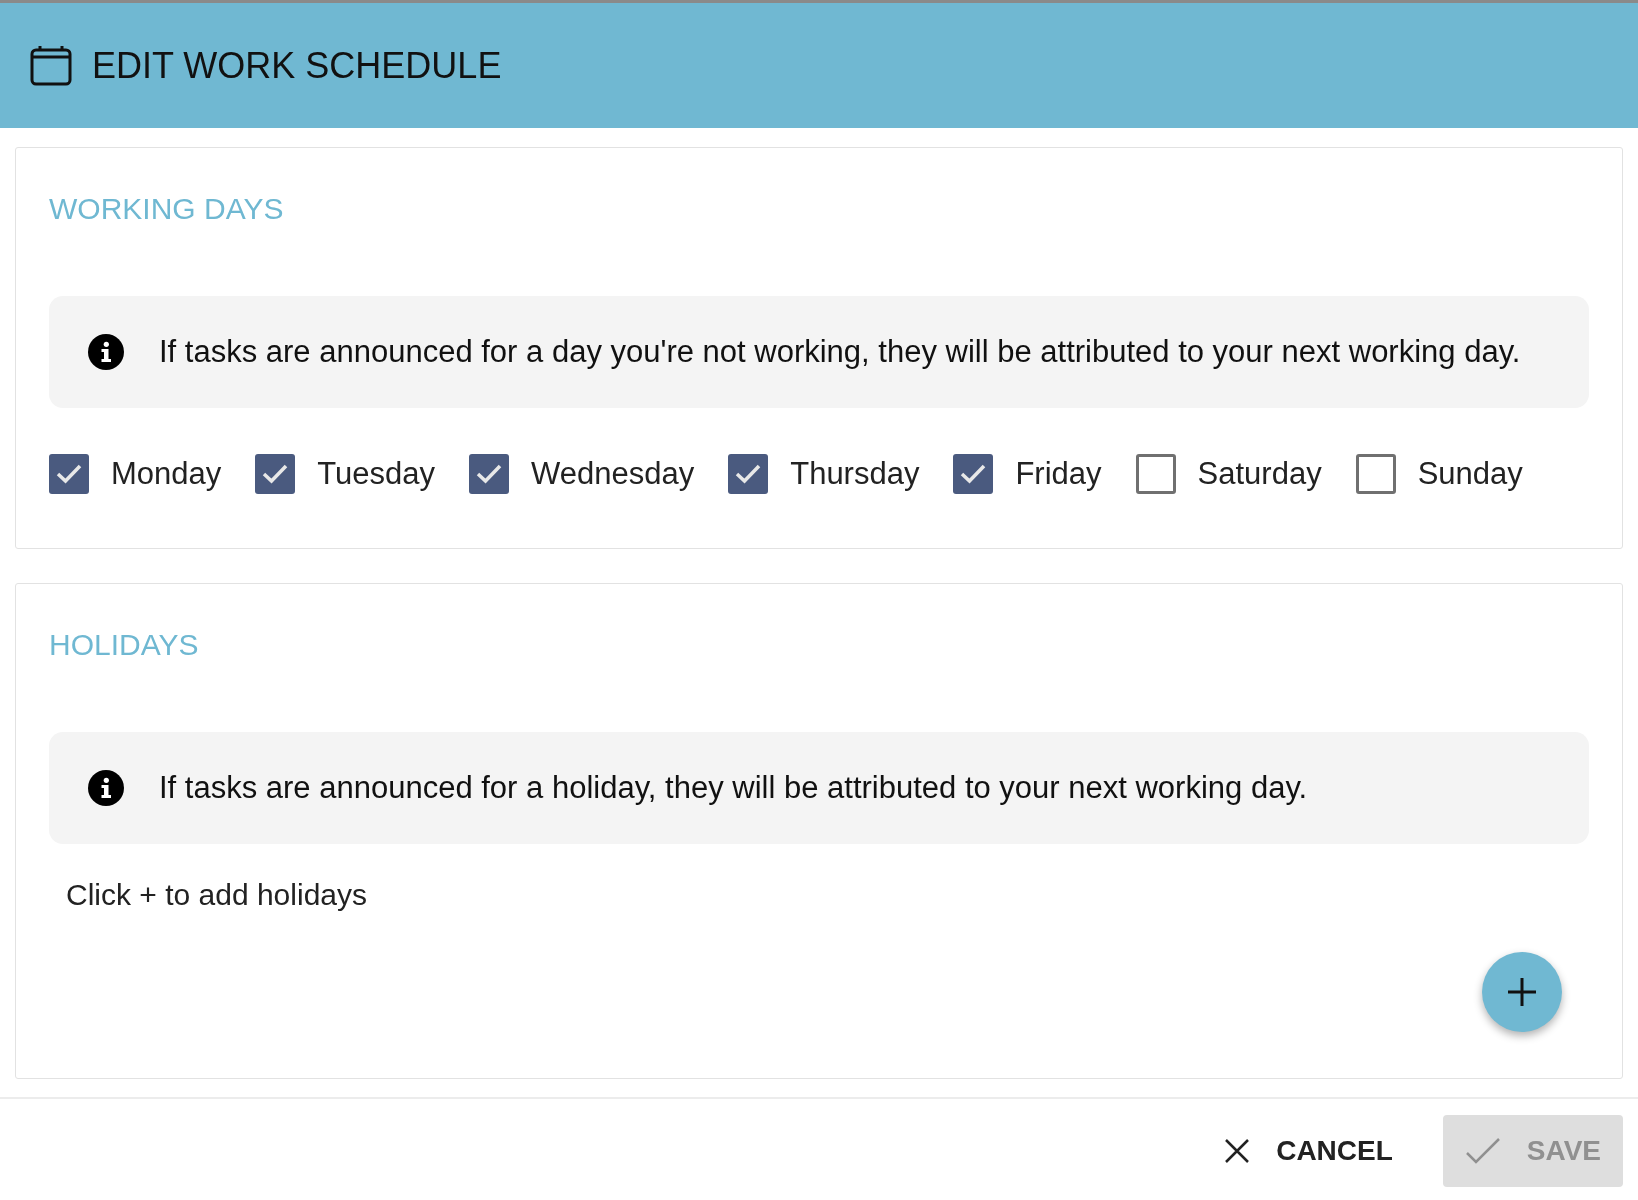  What do you see at coordinates (1237, 1151) in the screenshot?
I see `close-icon` at bounding box center [1237, 1151].